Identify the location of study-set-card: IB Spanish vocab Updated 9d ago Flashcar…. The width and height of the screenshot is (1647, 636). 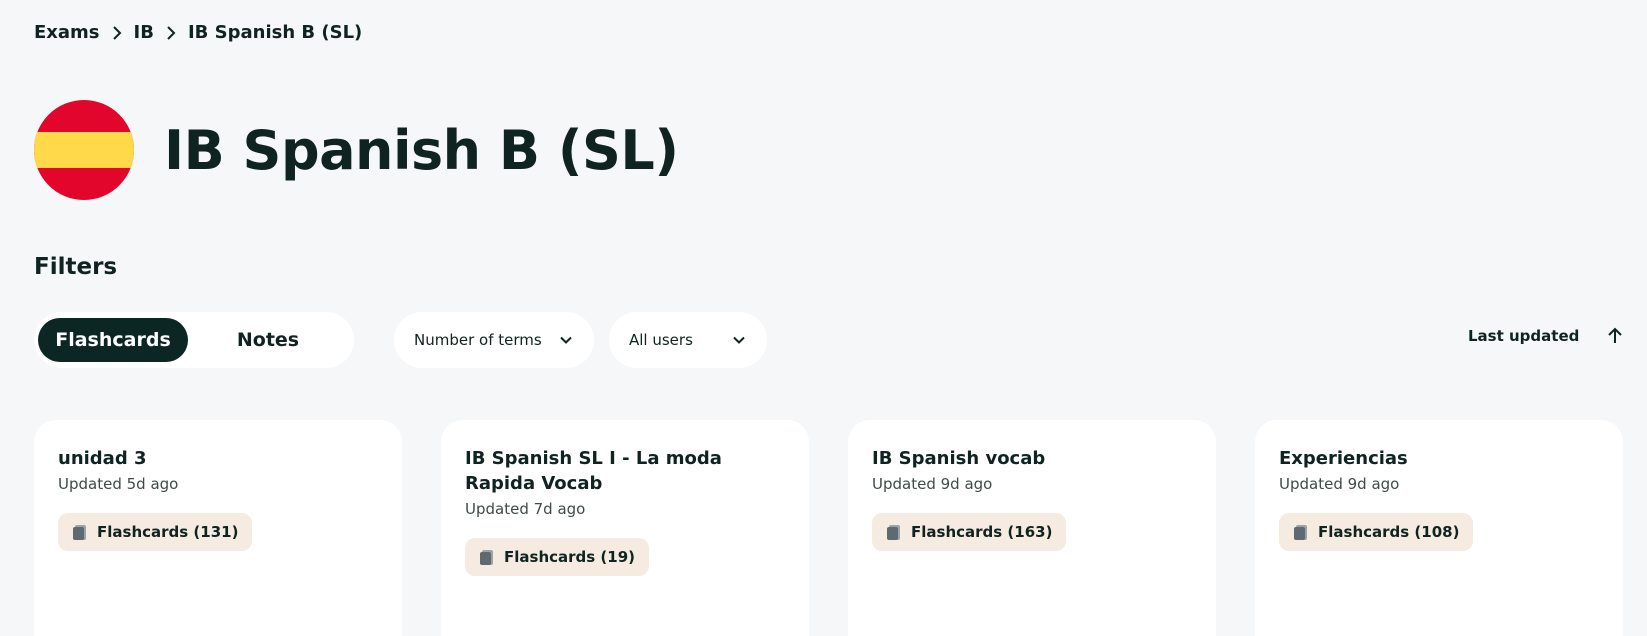
(1032, 528).